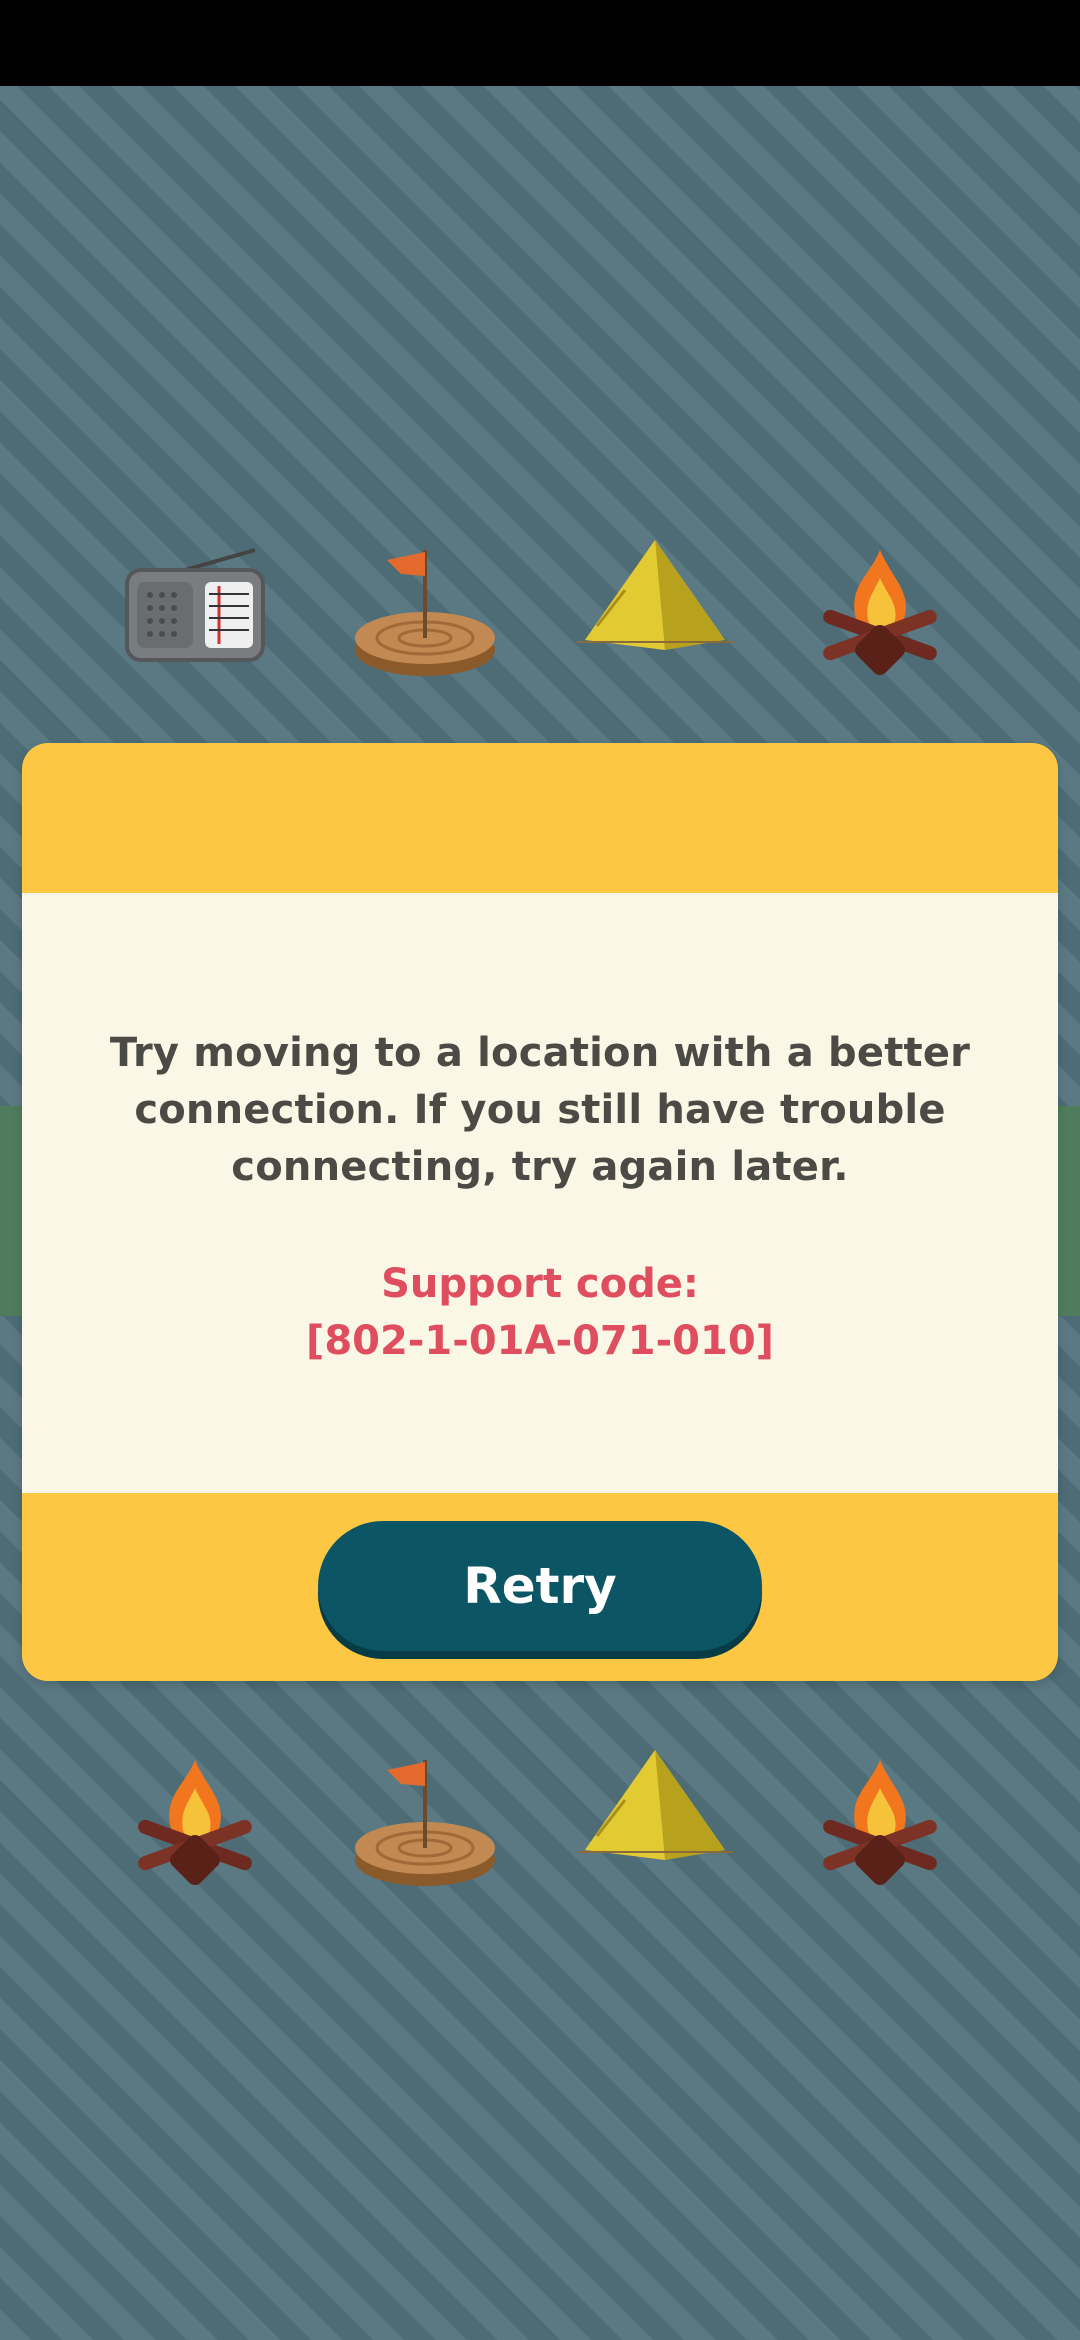  I want to click on decor-row-top, so click(540, 610).